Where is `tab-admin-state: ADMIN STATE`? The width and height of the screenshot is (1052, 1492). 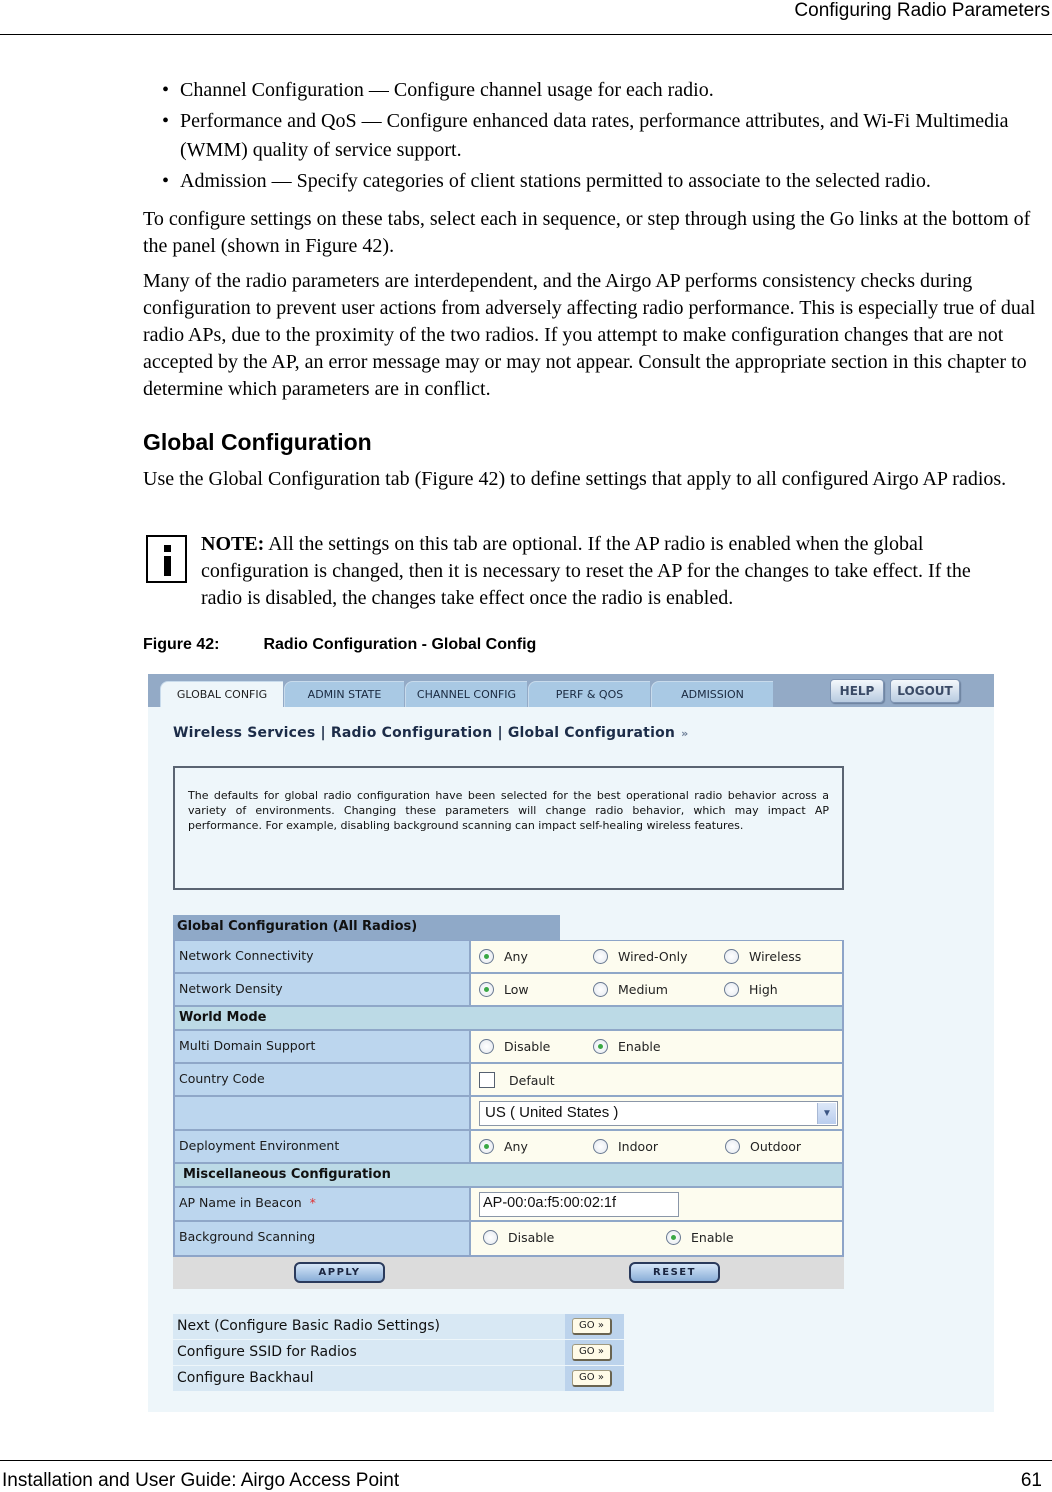
tab-admin-state: ADMIN STATE is located at coordinates (344, 694).